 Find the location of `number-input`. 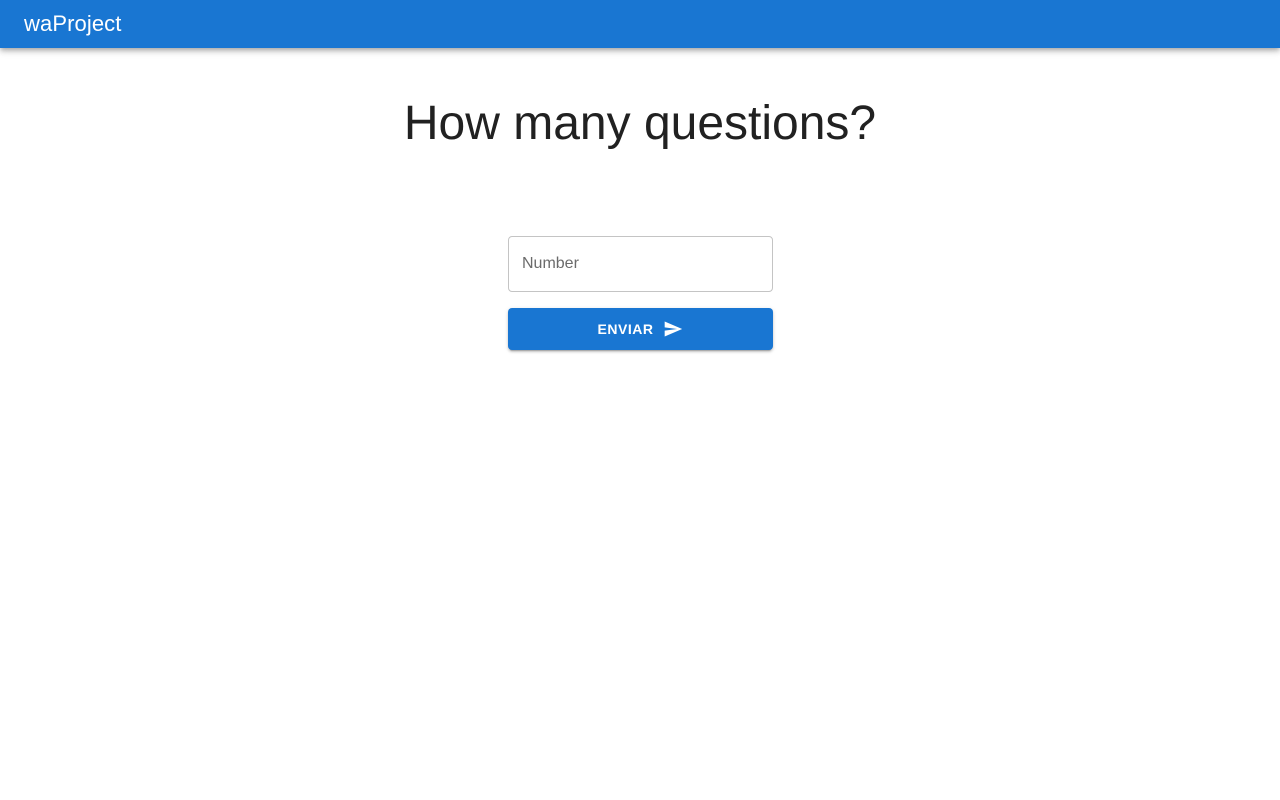

number-input is located at coordinates (640, 264).